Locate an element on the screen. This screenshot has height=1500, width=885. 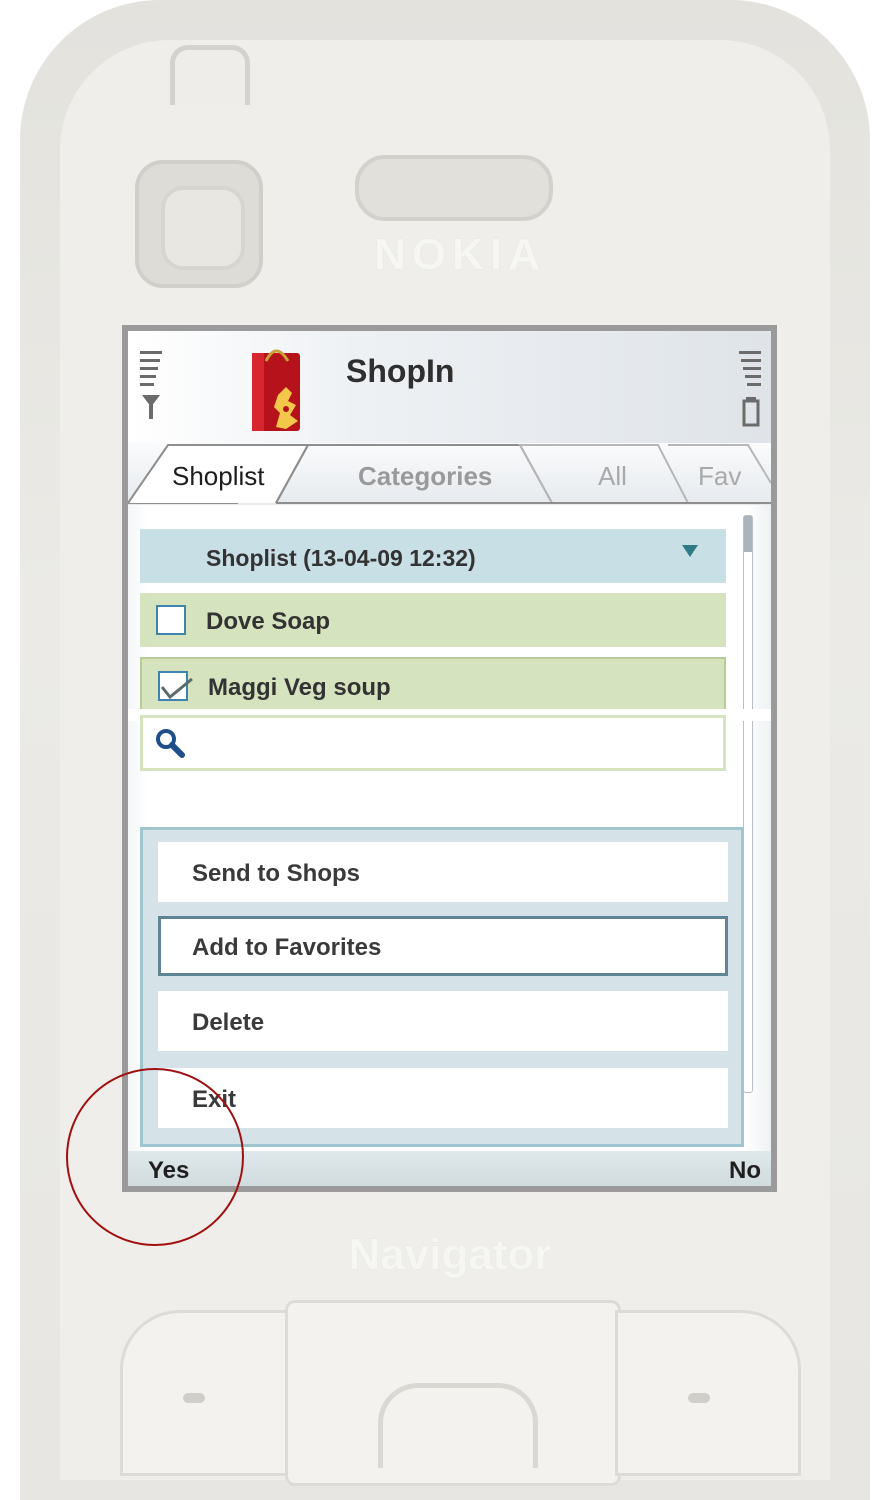
list-item: Maggi Veg soup is located at coordinates (433, 684).